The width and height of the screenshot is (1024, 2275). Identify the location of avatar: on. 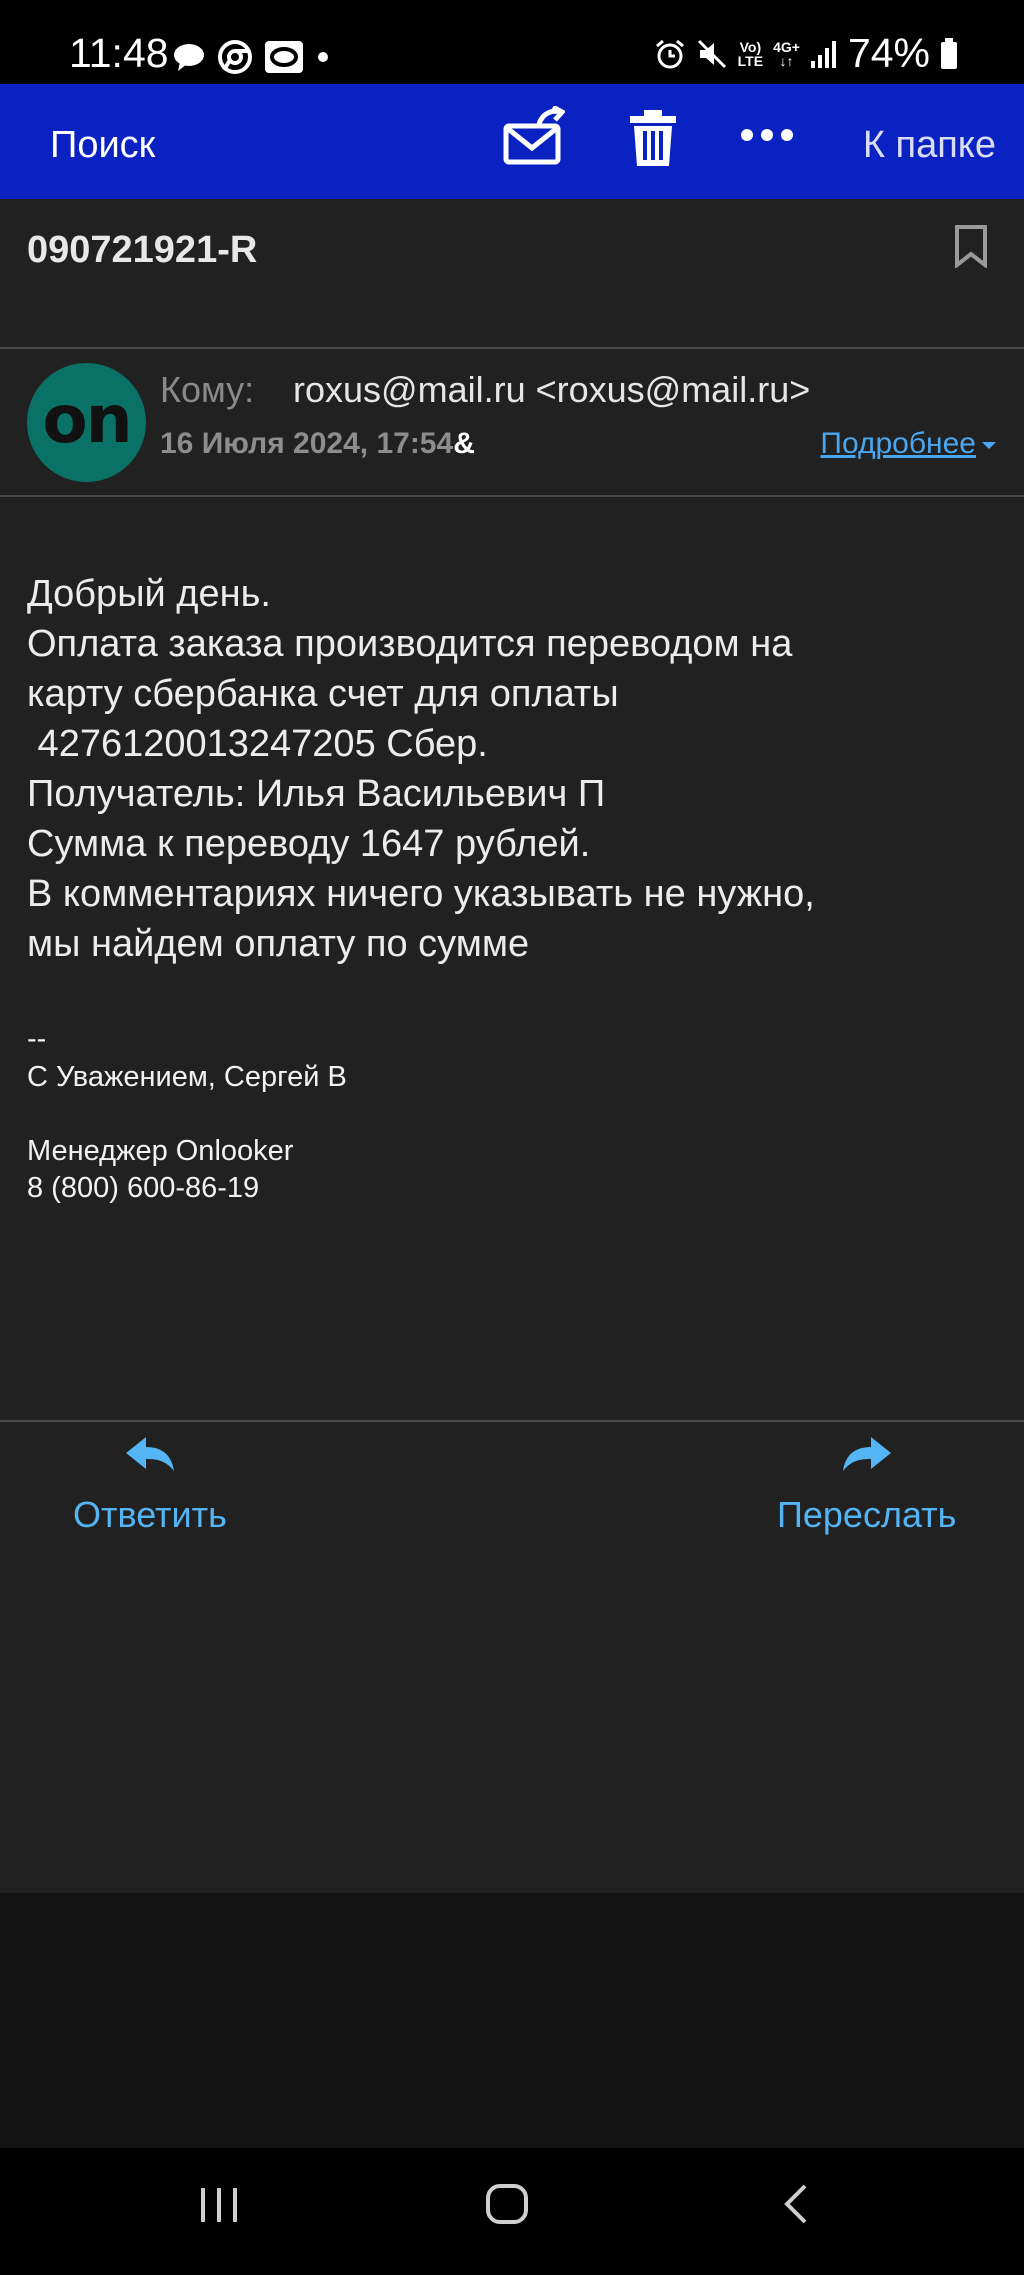
(86, 422).